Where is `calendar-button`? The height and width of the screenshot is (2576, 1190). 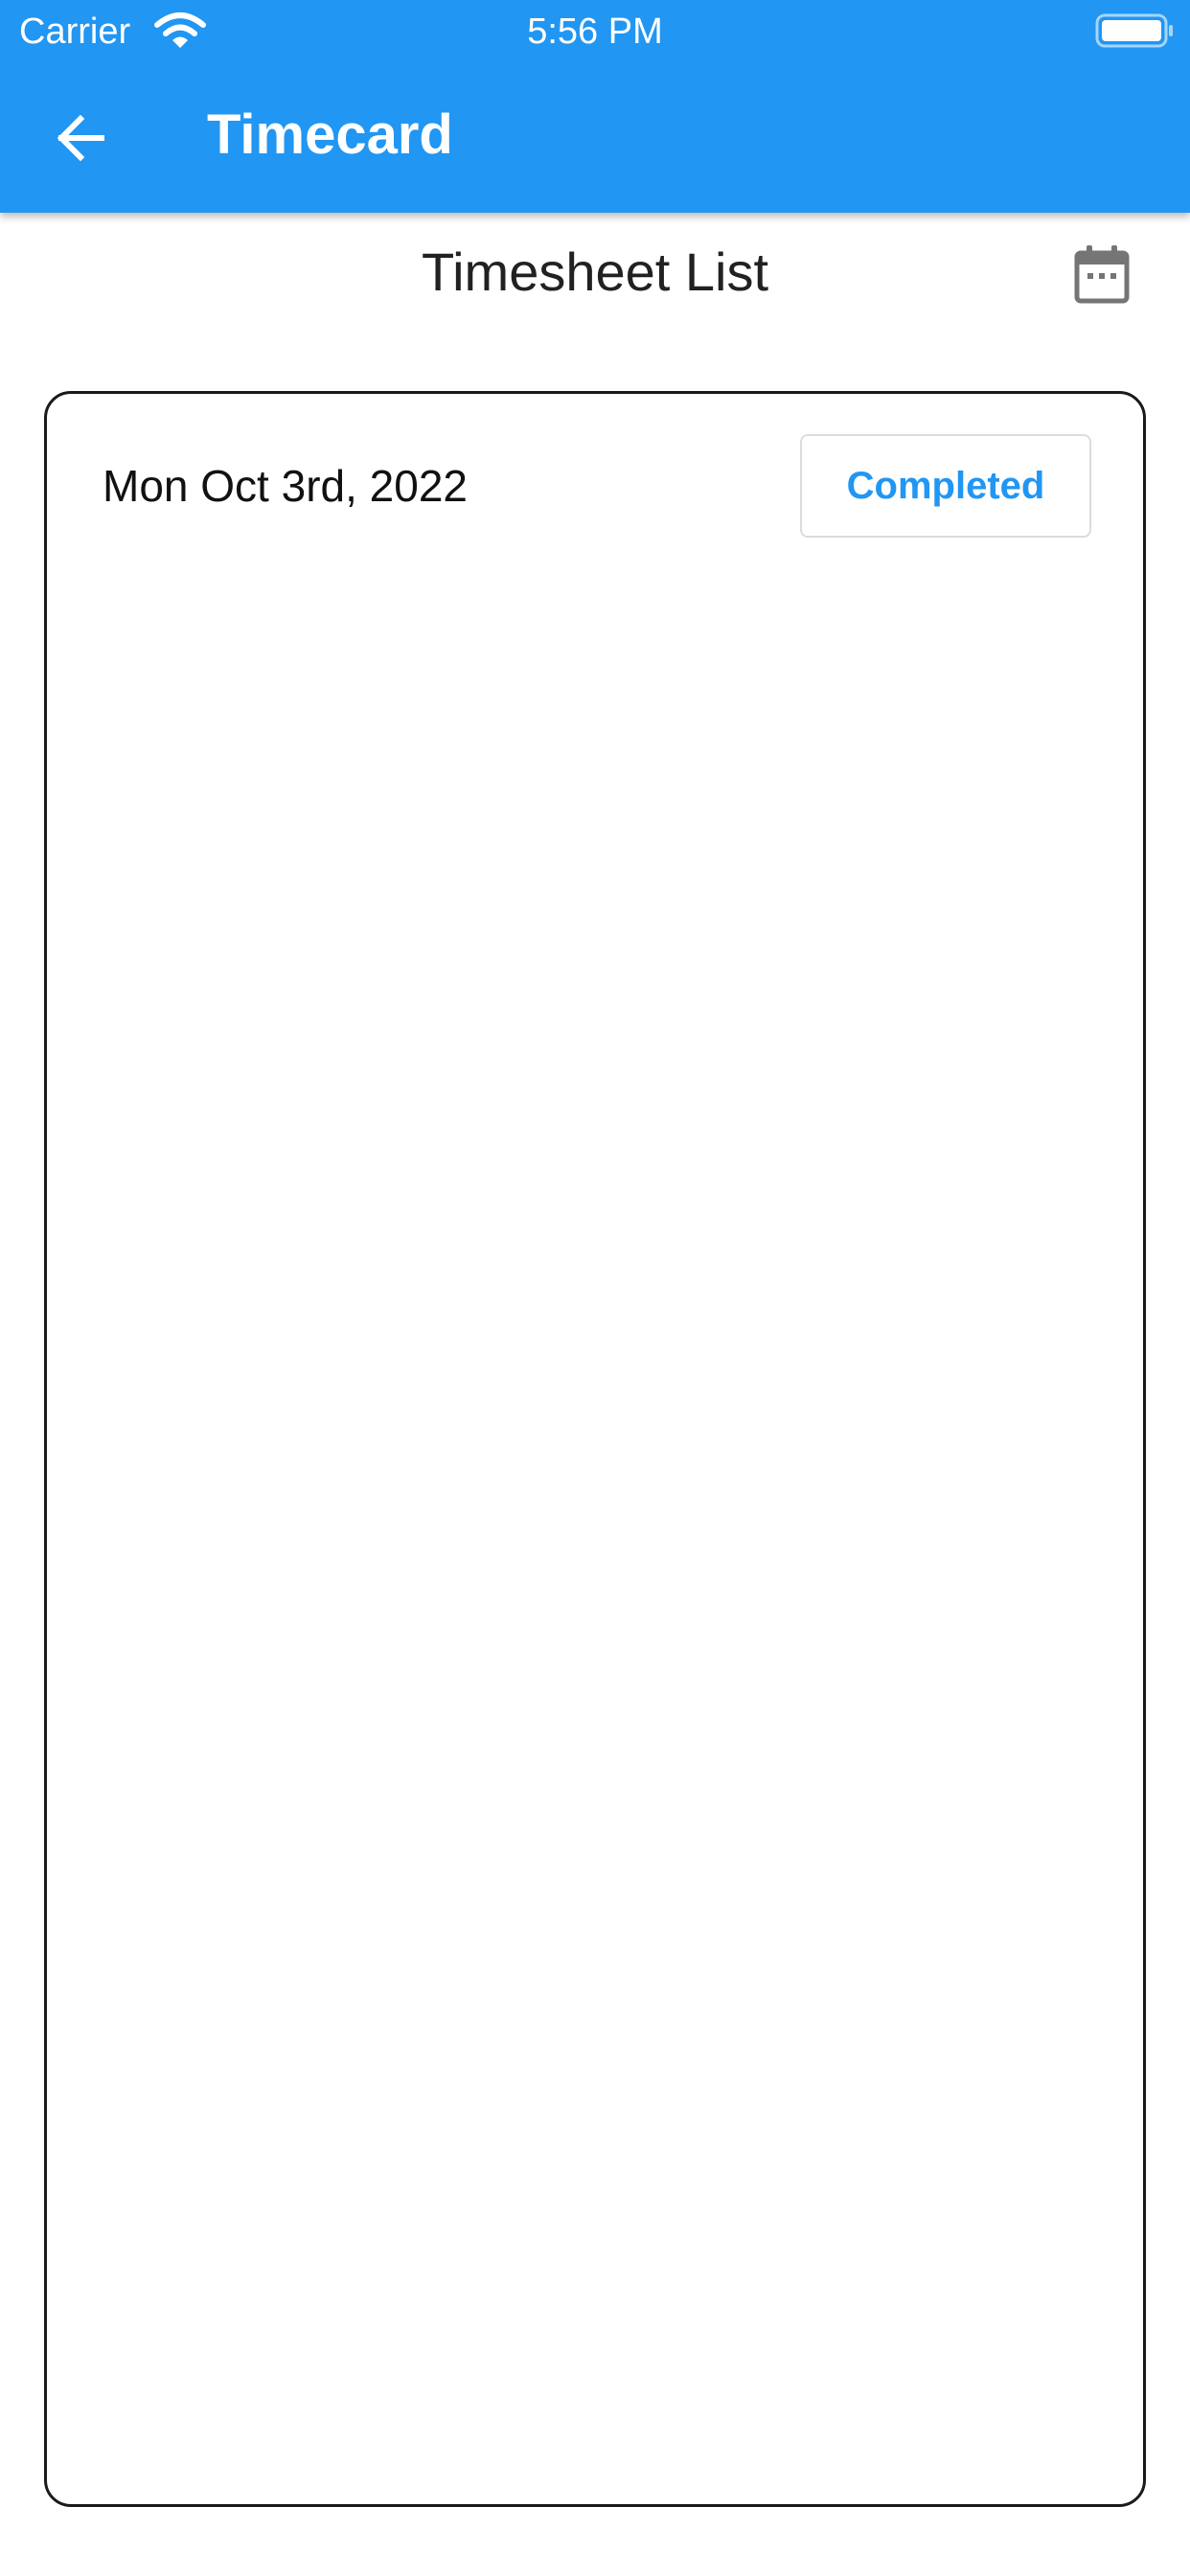
calendar-button is located at coordinates (1102, 281).